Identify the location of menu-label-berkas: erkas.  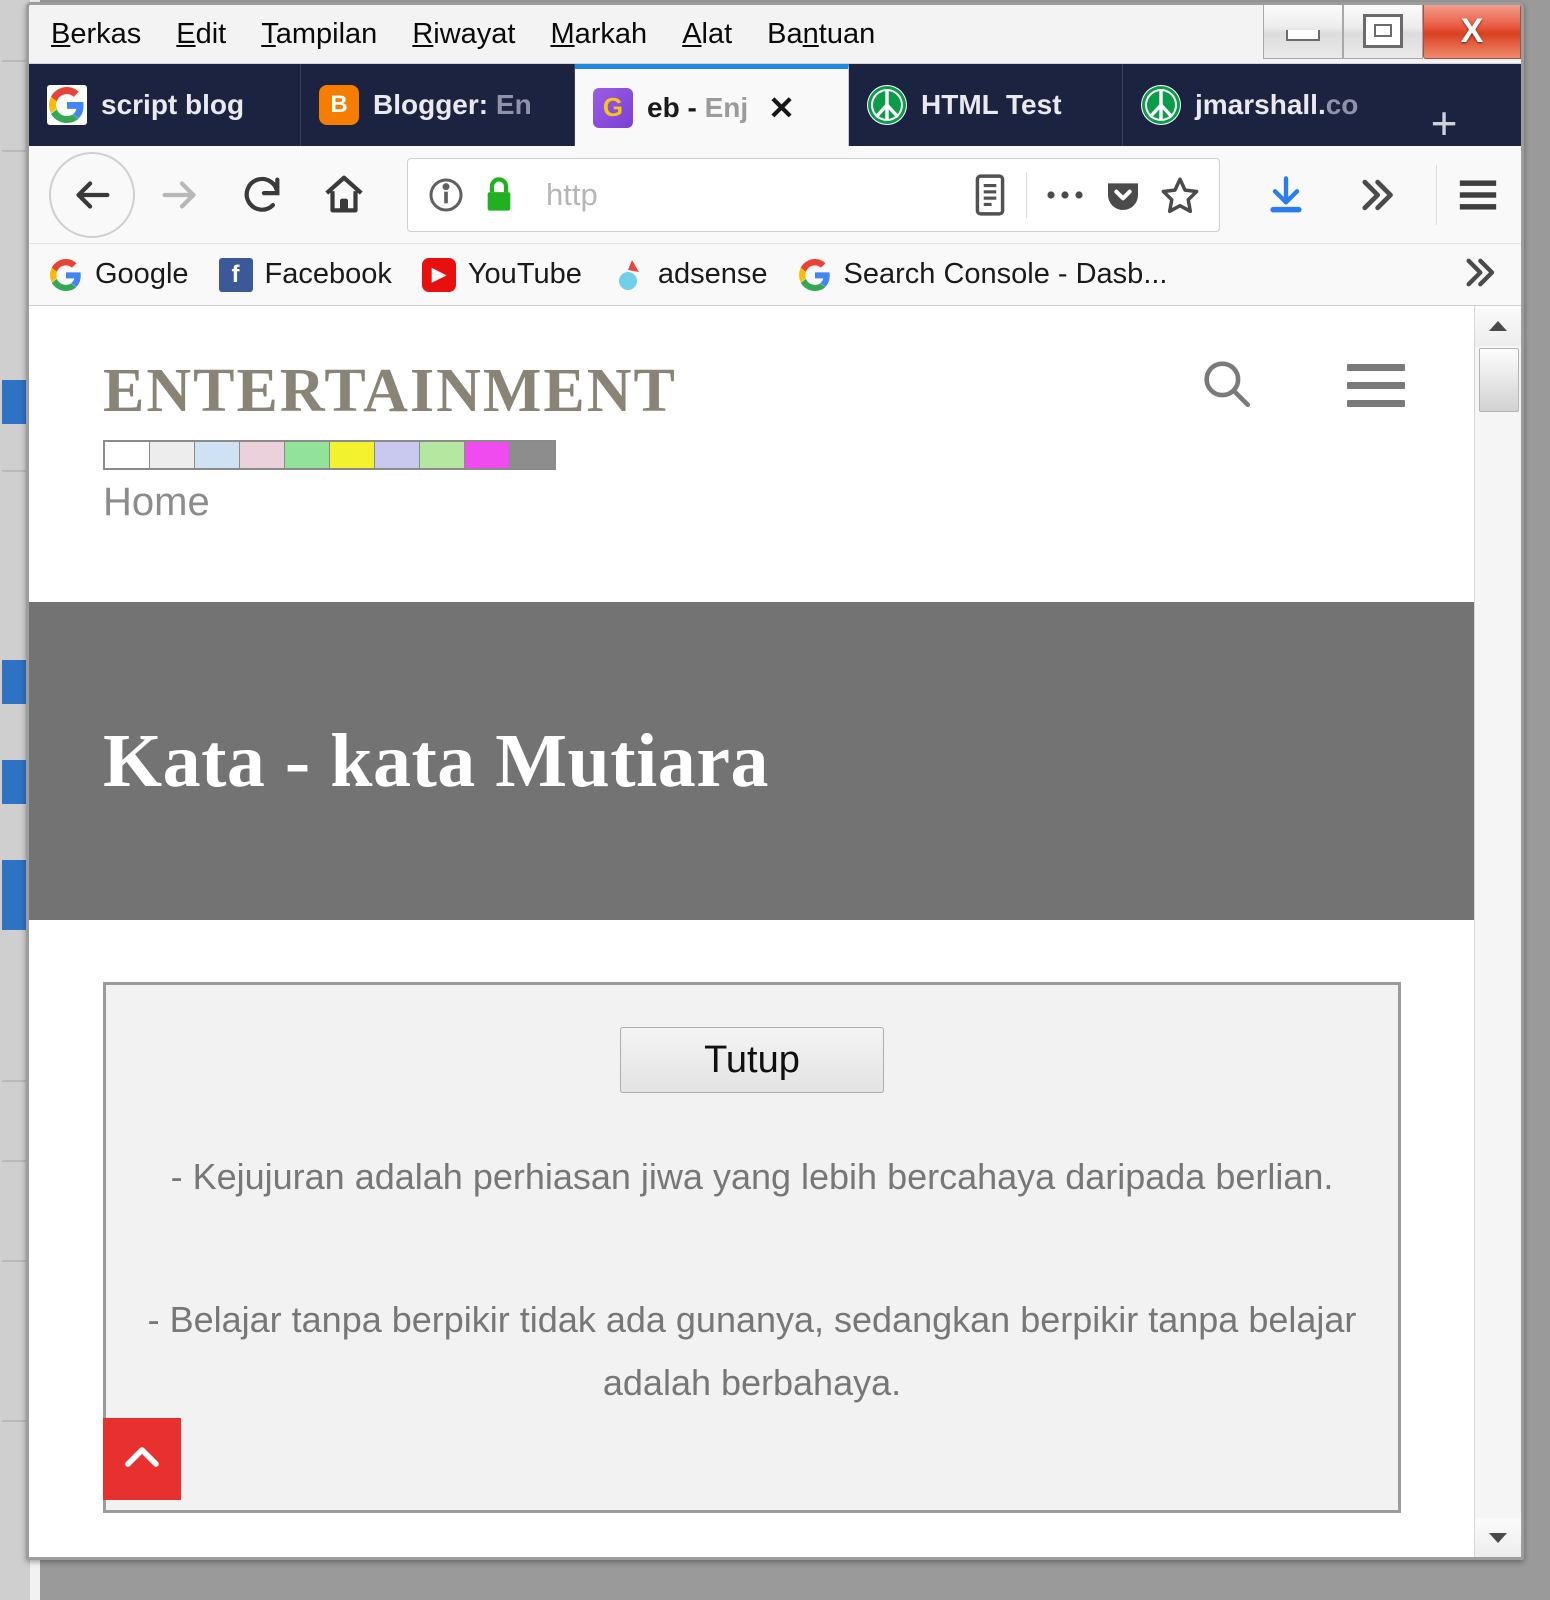
(106, 33).